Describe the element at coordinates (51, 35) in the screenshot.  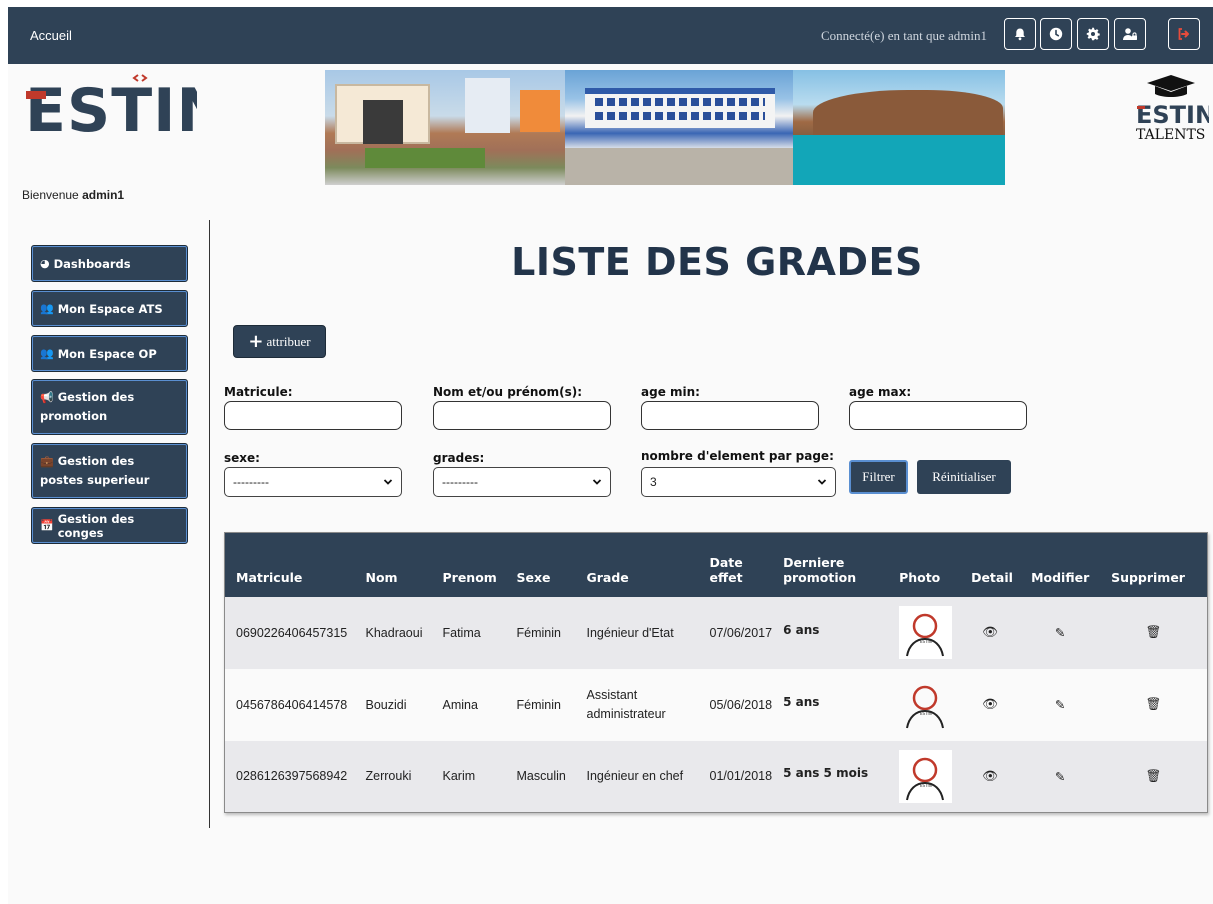
I see `home-link: Accueil` at that location.